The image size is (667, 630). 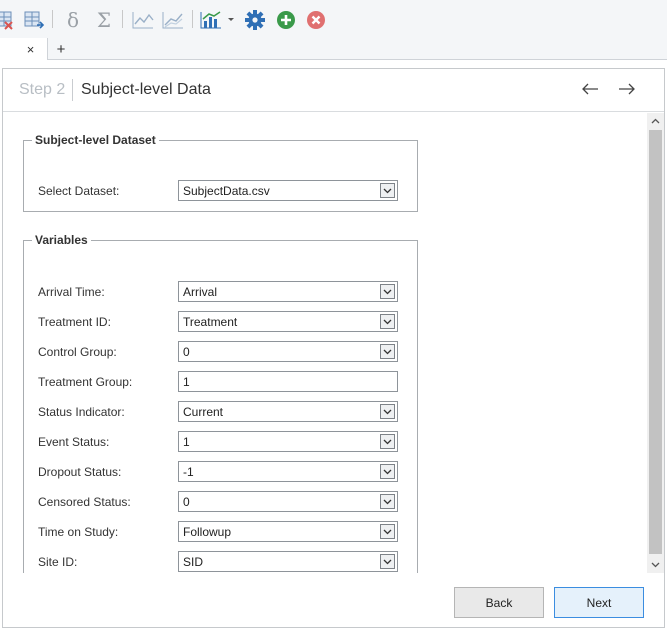 What do you see at coordinates (146, 89) in the screenshot?
I see `page-title: Subject-level Data` at bounding box center [146, 89].